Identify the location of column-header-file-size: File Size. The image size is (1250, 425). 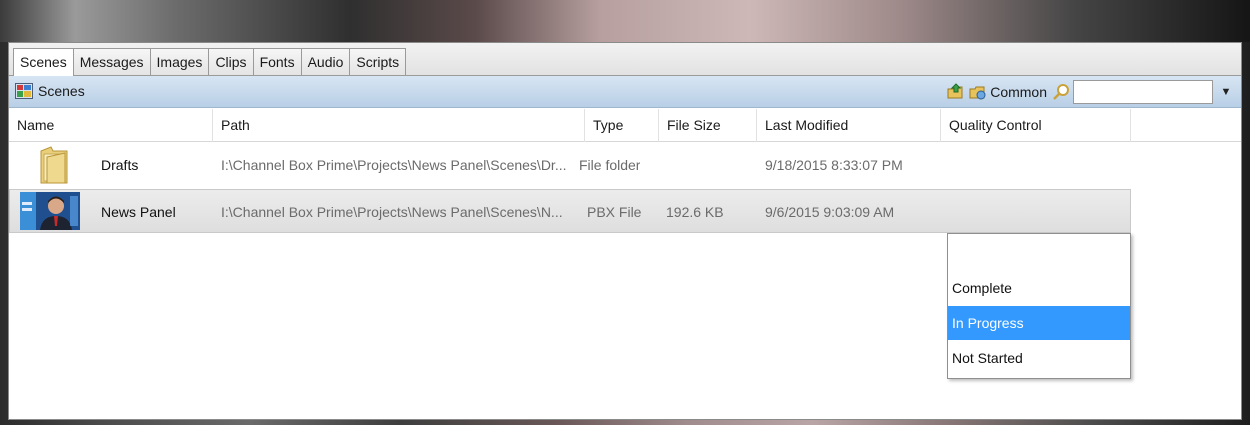
(708, 125).